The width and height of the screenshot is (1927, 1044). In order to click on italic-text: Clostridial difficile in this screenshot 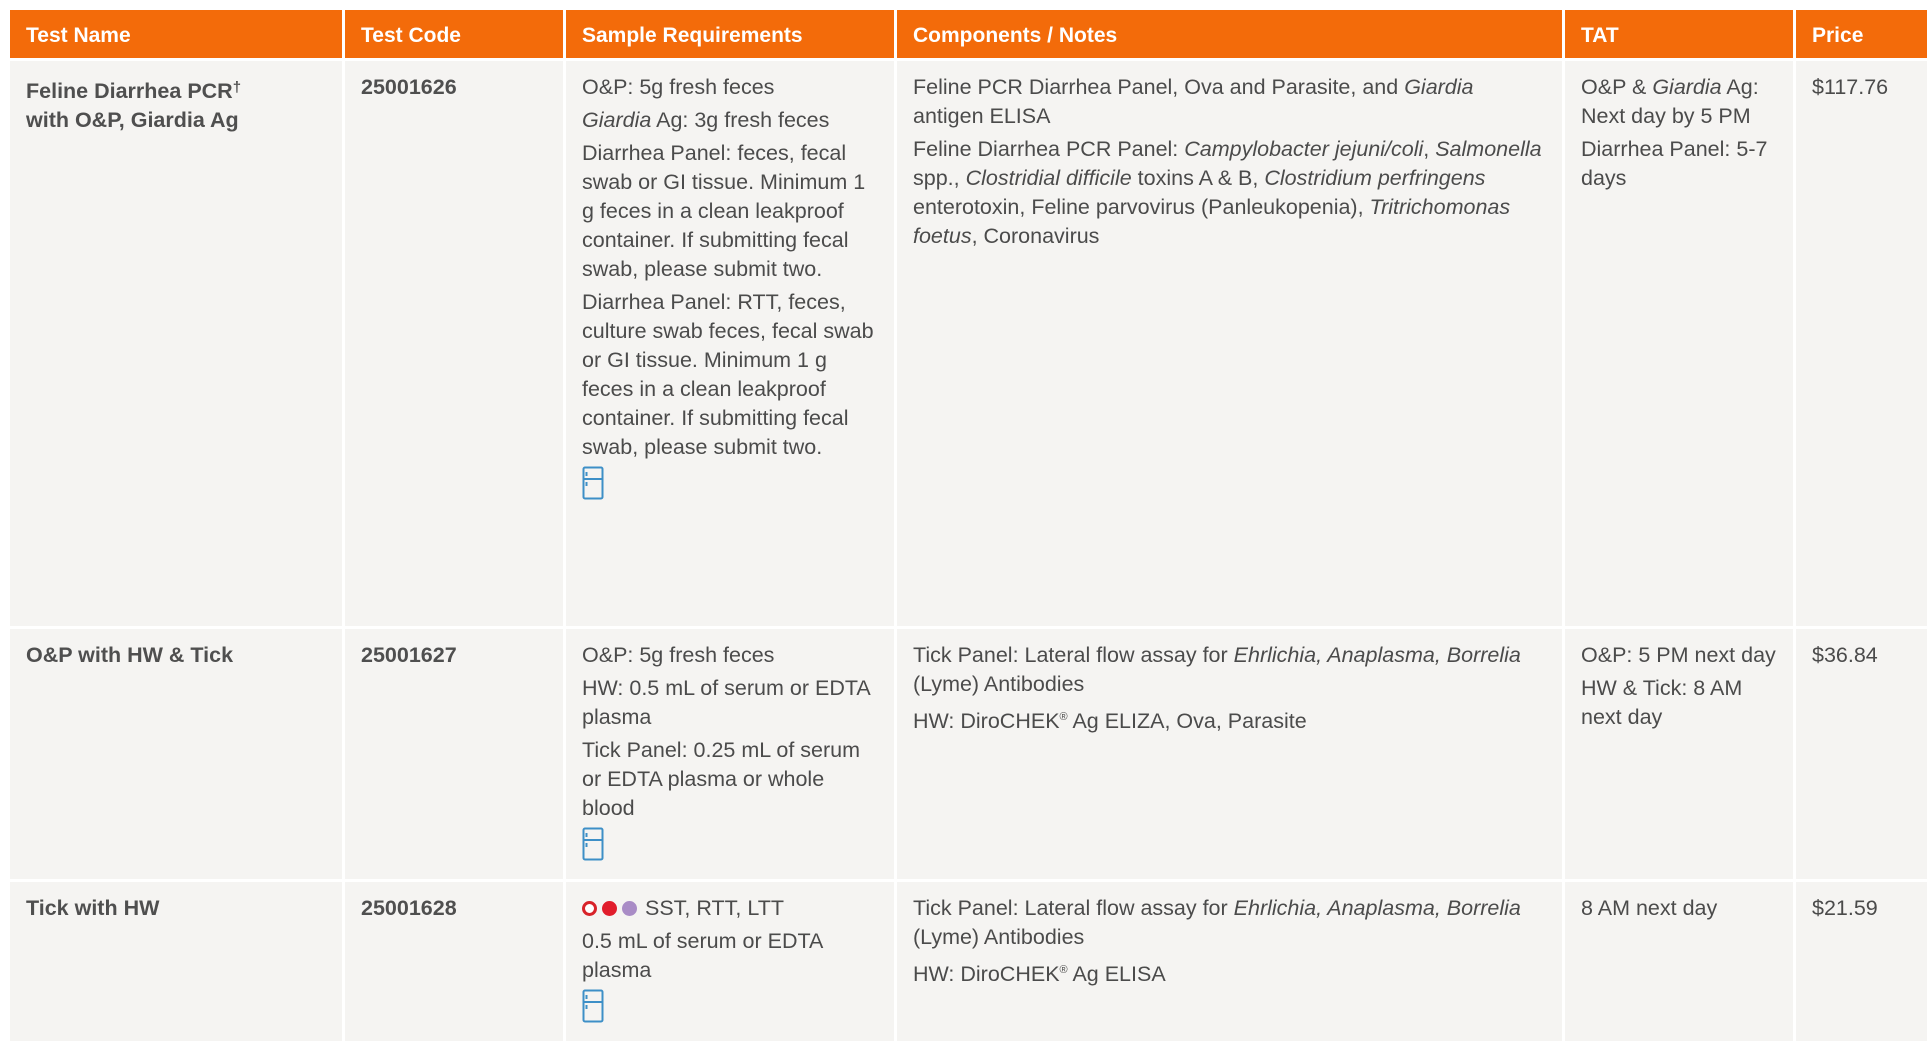, I will do `click(1048, 178)`.